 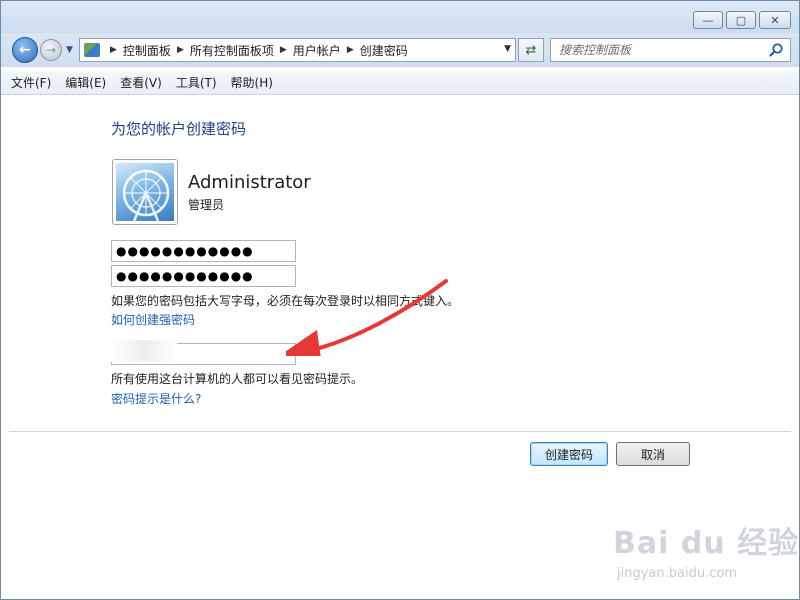 I want to click on user-picture, so click(x=145, y=192).